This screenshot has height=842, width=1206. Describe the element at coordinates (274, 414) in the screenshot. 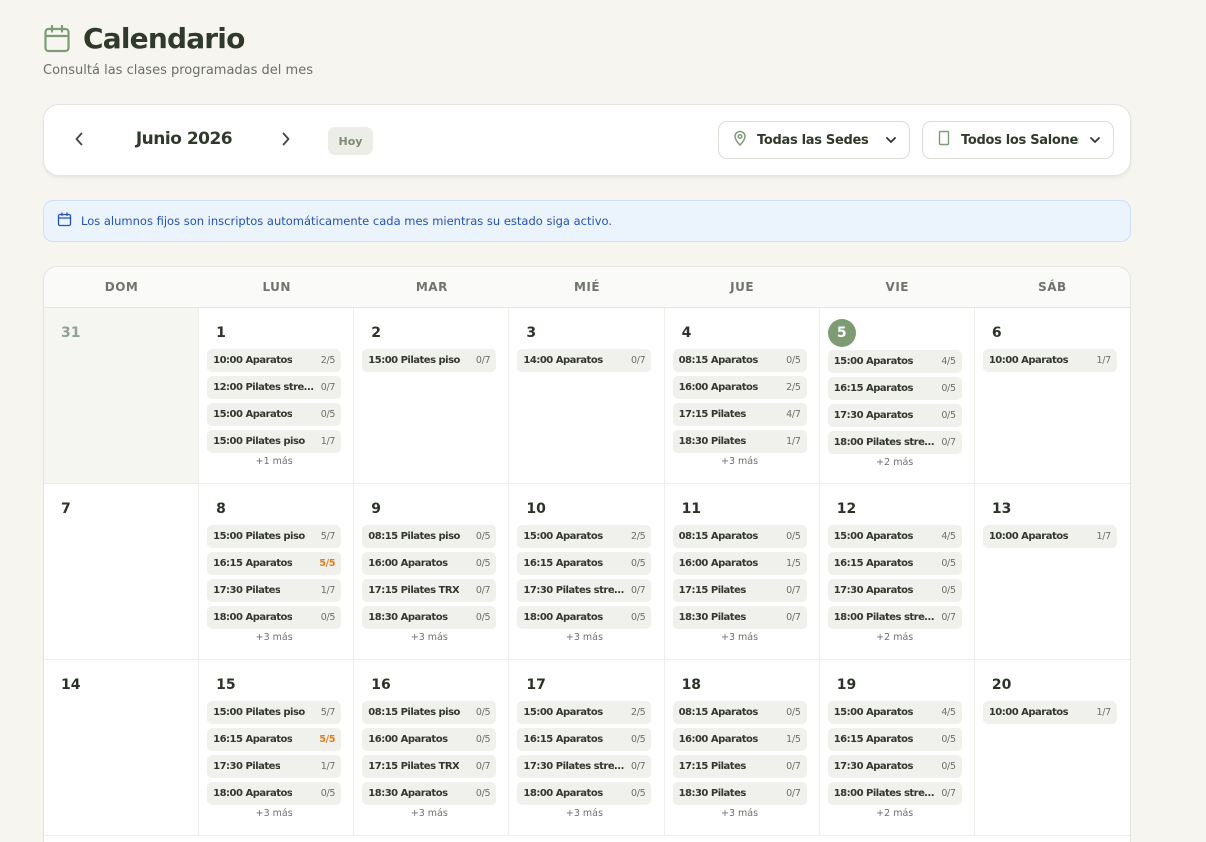

I see `class-event: 15:00 Aparatos 0/5` at that location.